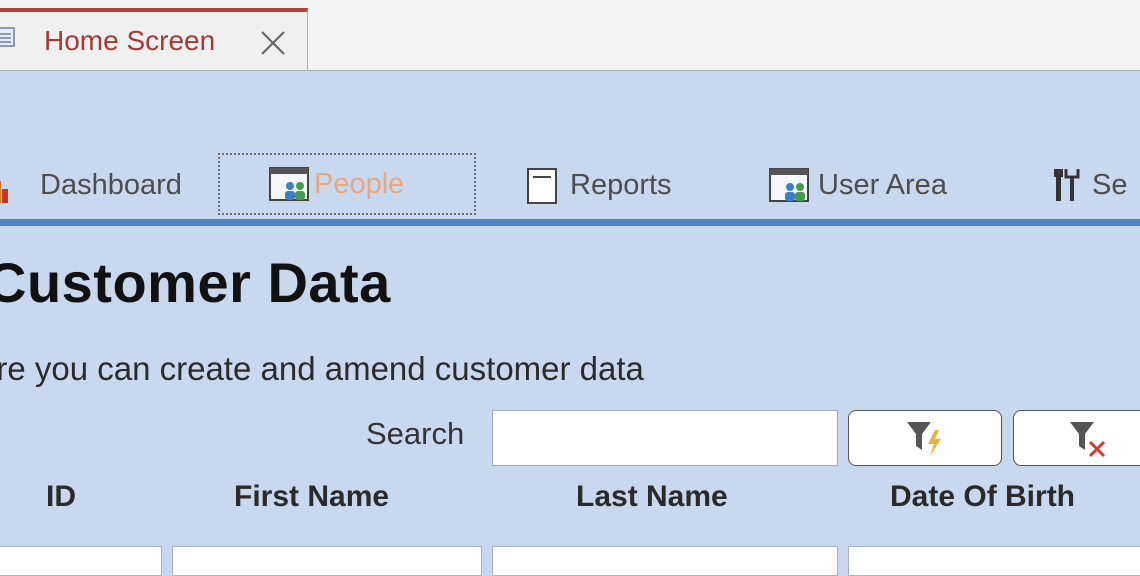 Image resolution: width=1140 pixels, height=576 pixels. Describe the element at coordinates (359, 183) in the screenshot. I see `nav-label-people: People` at that location.